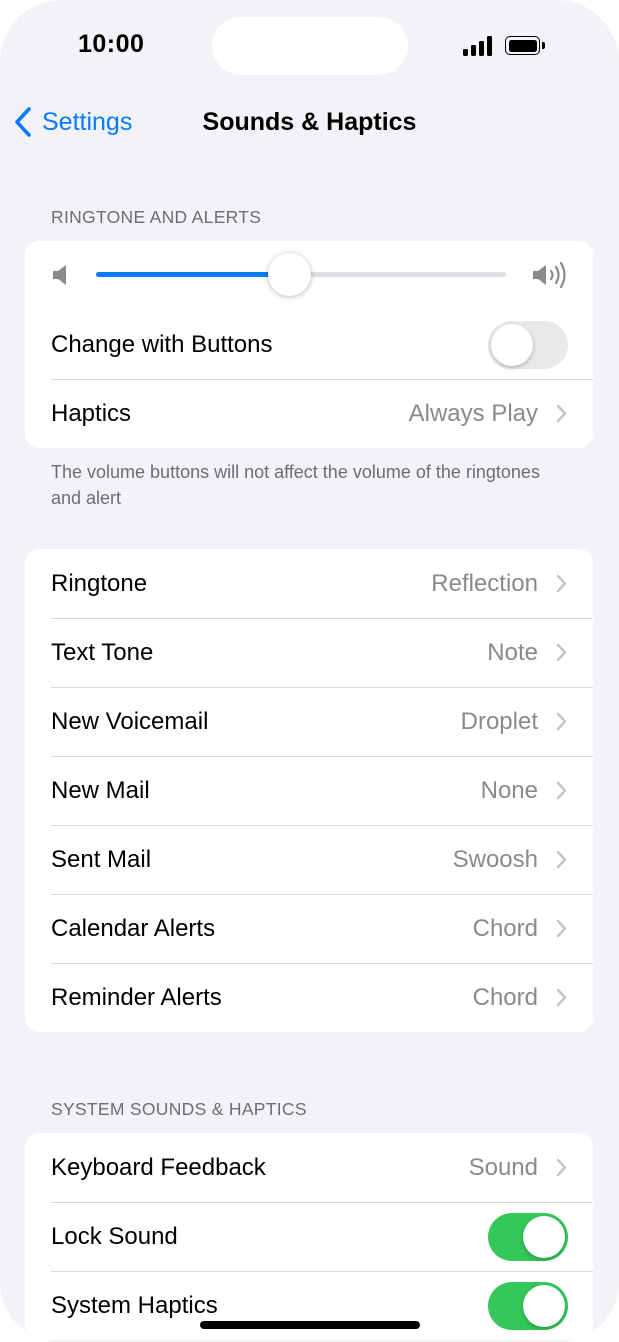 The image size is (619, 1342). What do you see at coordinates (309, 928) in the screenshot?
I see `tone-row-calendar-alerts: Calendar Alerts Chord` at bounding box center [309, 928].